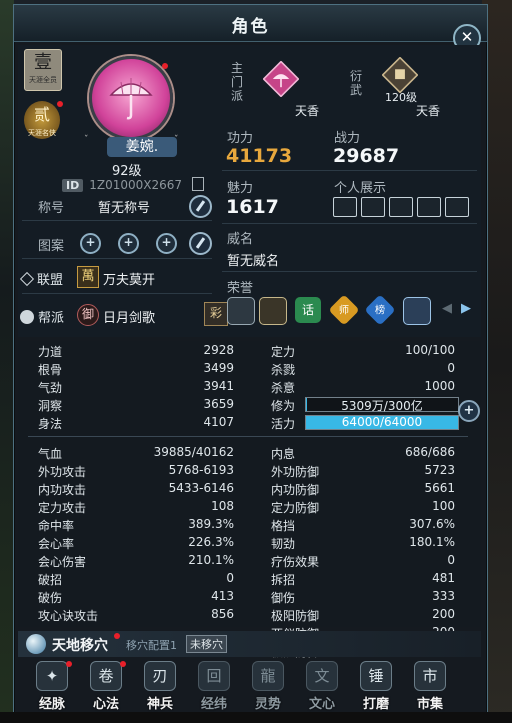 The height and width of the screenshot is (723, 512). Describe the element at coordinates (469, 411) in the screenshot. I see `add-cultivation-button: +` at that location.